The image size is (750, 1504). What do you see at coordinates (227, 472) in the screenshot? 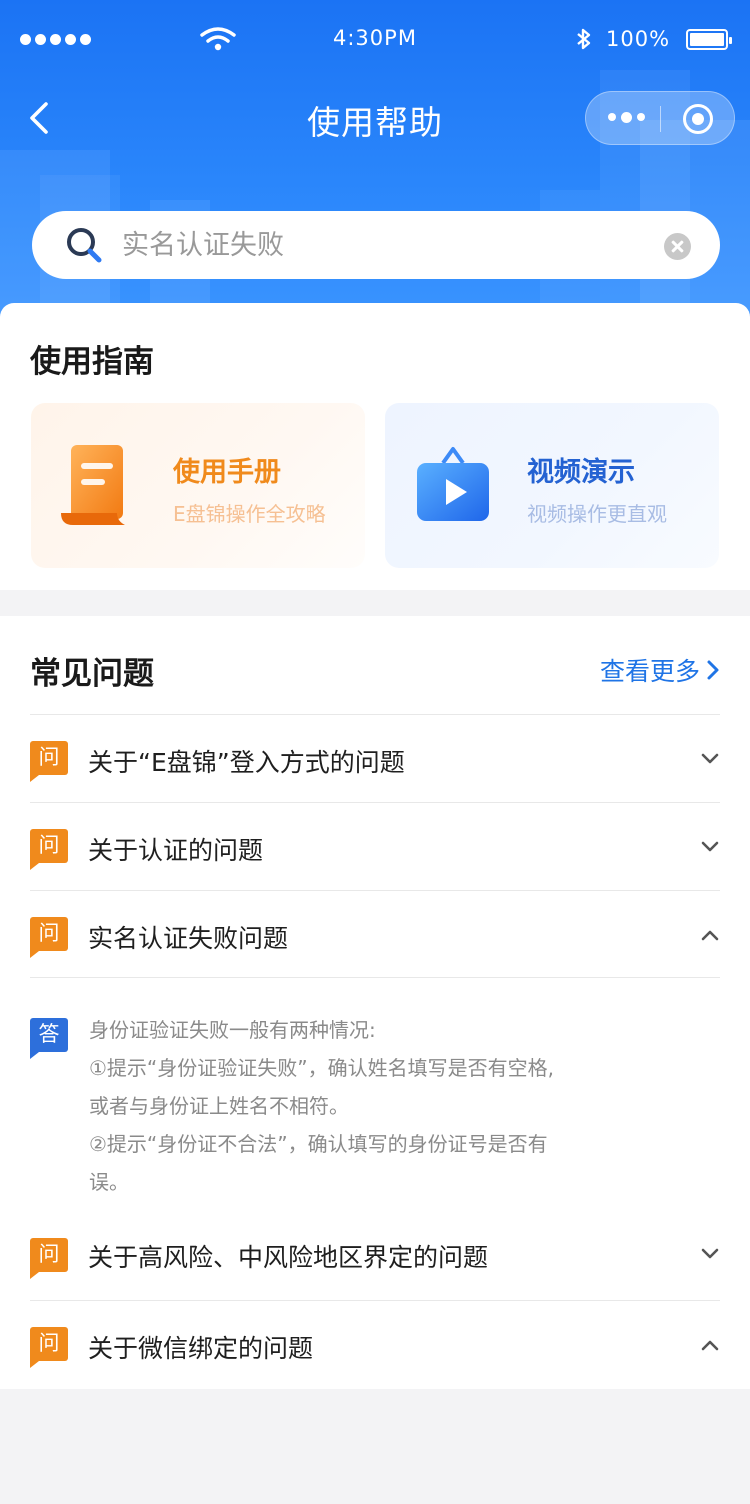
I see `manual-title: 使用手册` at bounding box center [227, 472].